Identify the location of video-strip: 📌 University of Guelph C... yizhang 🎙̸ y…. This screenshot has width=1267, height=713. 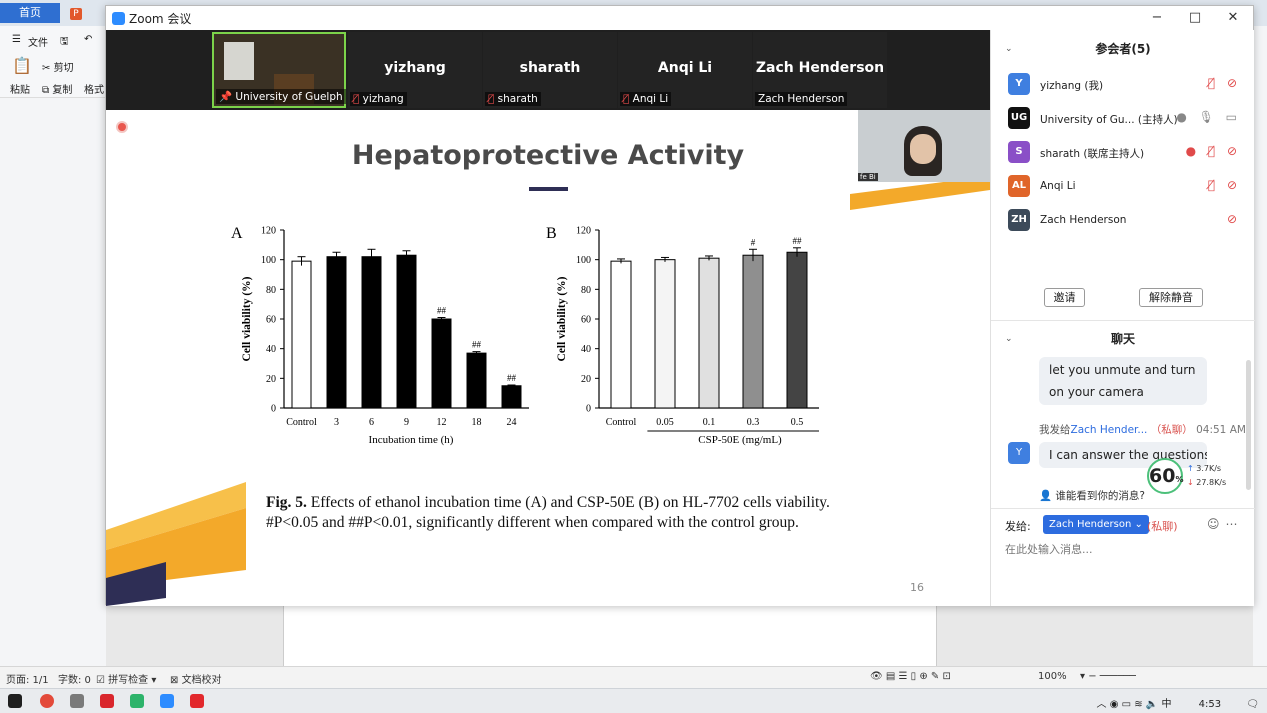
(548, 70).